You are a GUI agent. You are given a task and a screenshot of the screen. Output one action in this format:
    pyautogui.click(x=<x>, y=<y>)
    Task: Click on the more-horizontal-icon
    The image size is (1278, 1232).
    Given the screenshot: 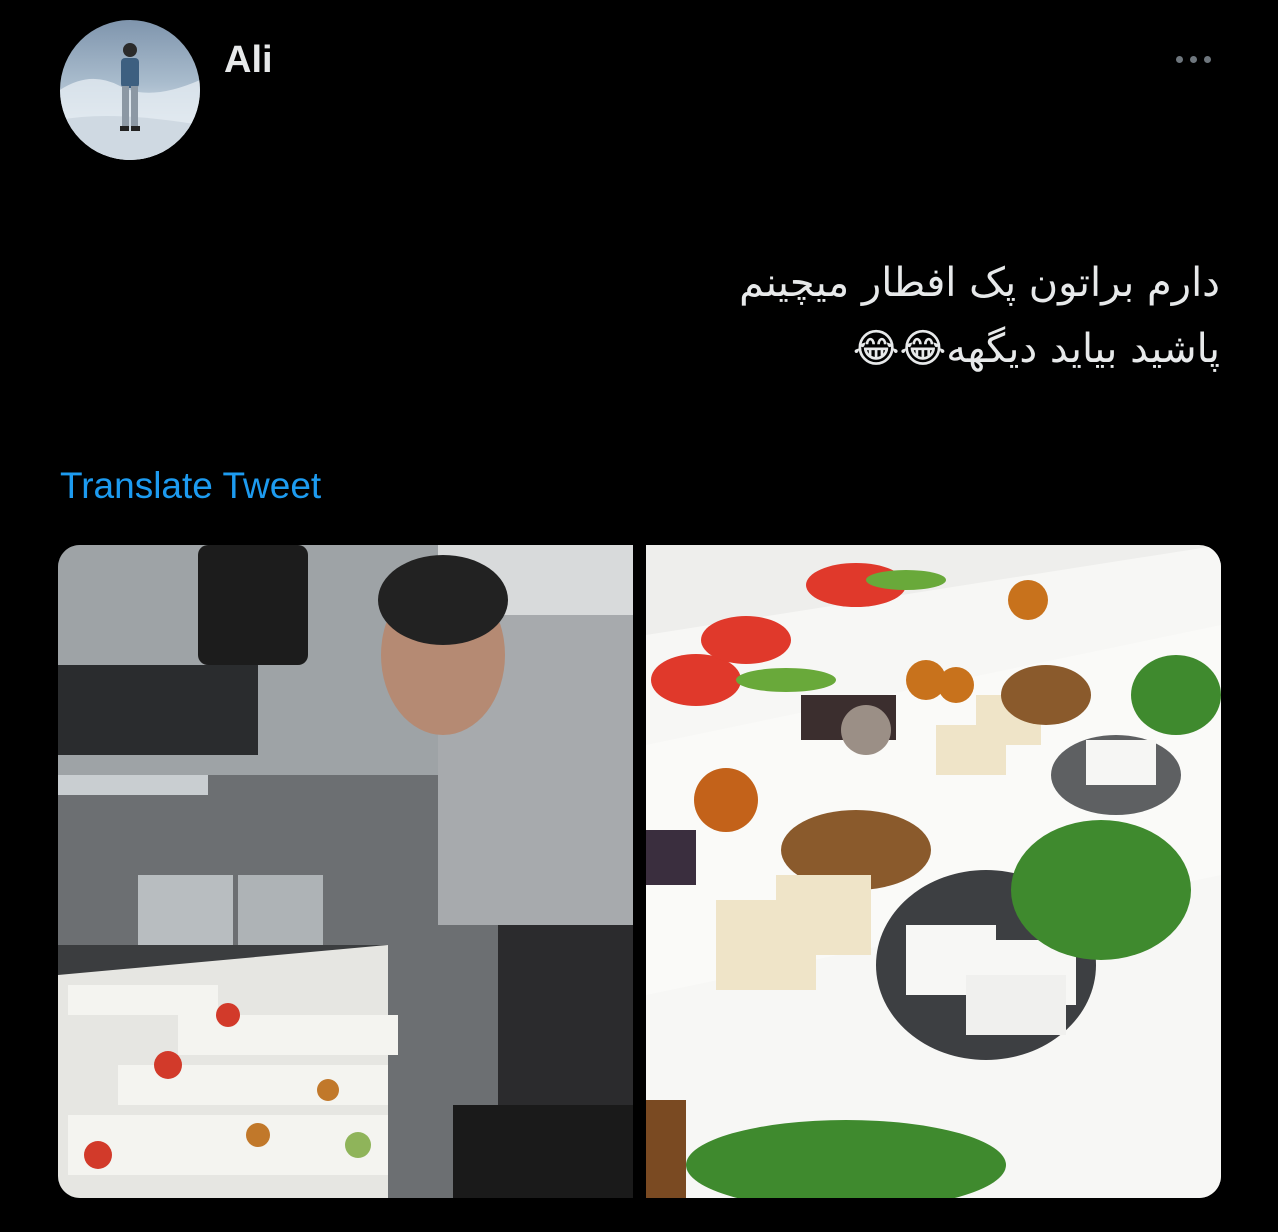 What is the action you would take?
    pyautogui.click(x=1193, y=59)
    